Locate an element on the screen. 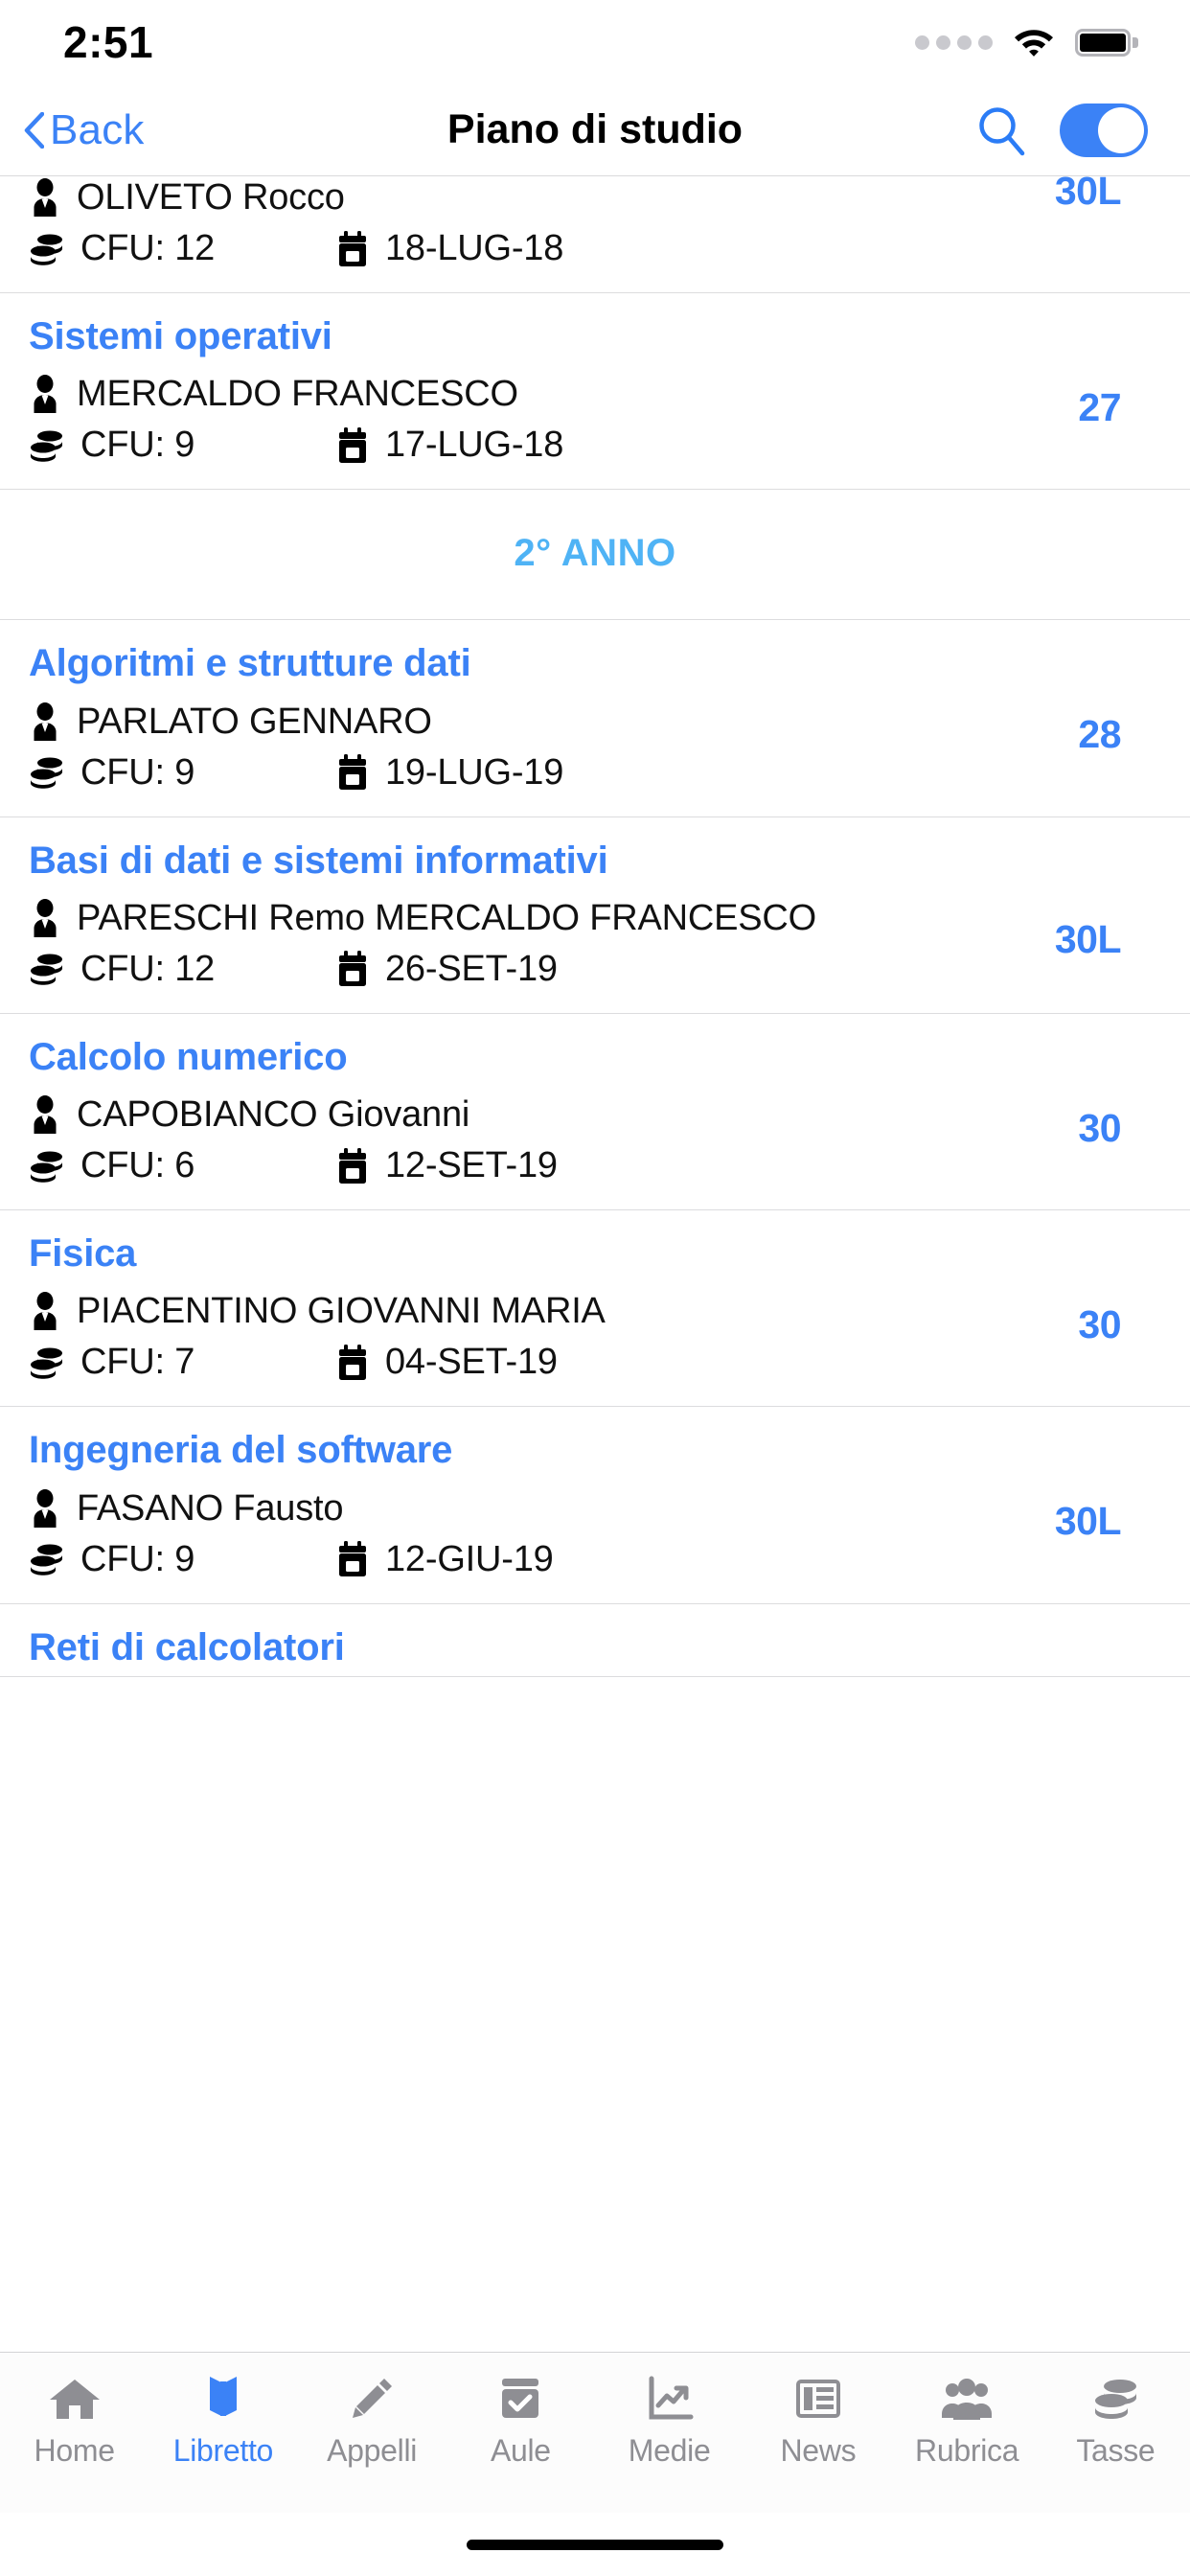 The image size is (1190, 2576). course-title: Basi di dati e sistemi informativi is located at coordinates (319, 860).